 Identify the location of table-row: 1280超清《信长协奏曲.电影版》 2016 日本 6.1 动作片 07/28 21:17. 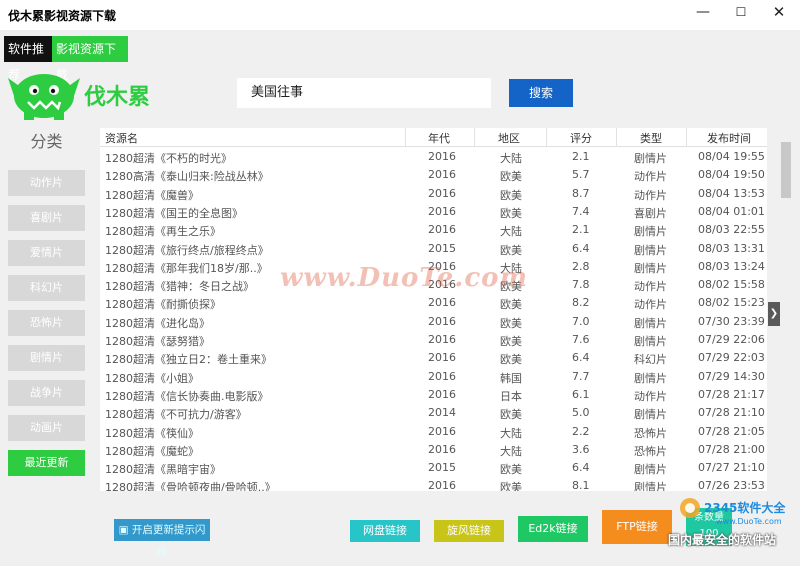
(433, 395).